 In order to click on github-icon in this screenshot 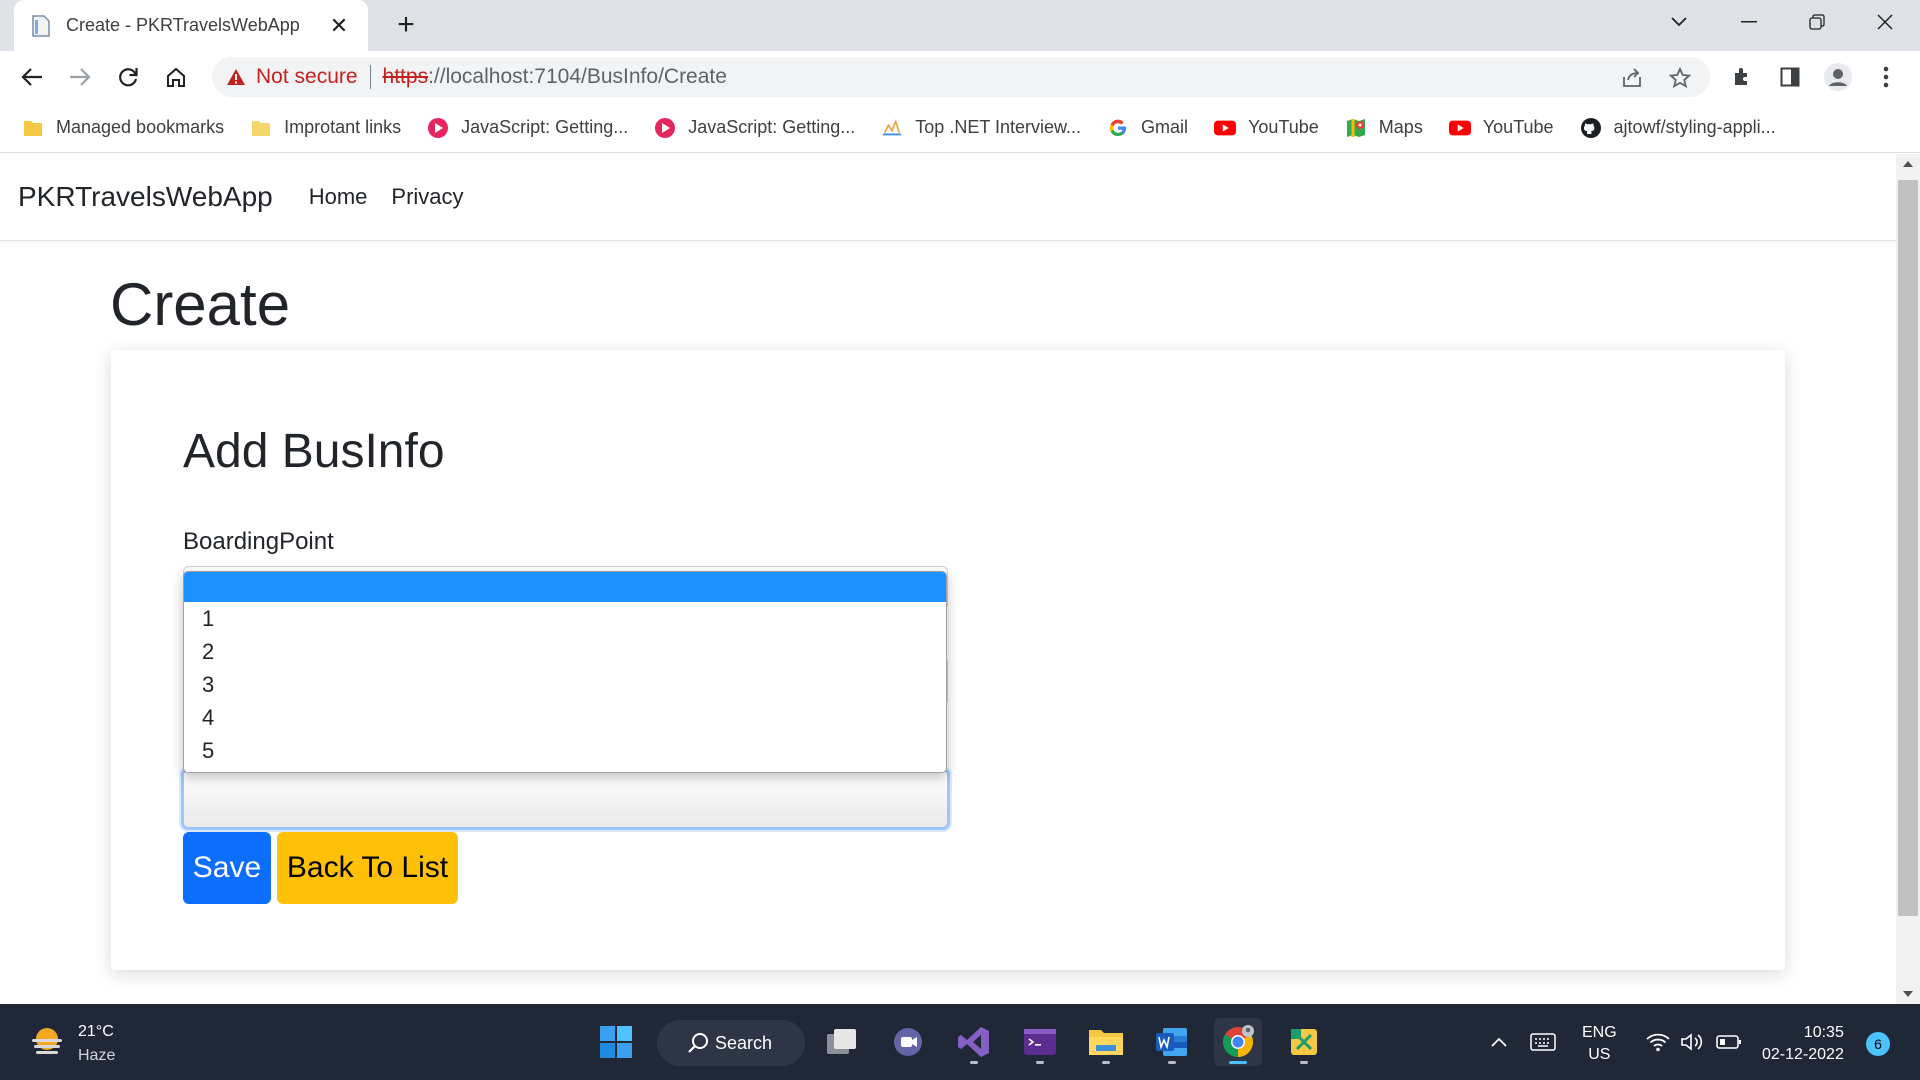, I will do `click(1591, 128)`.